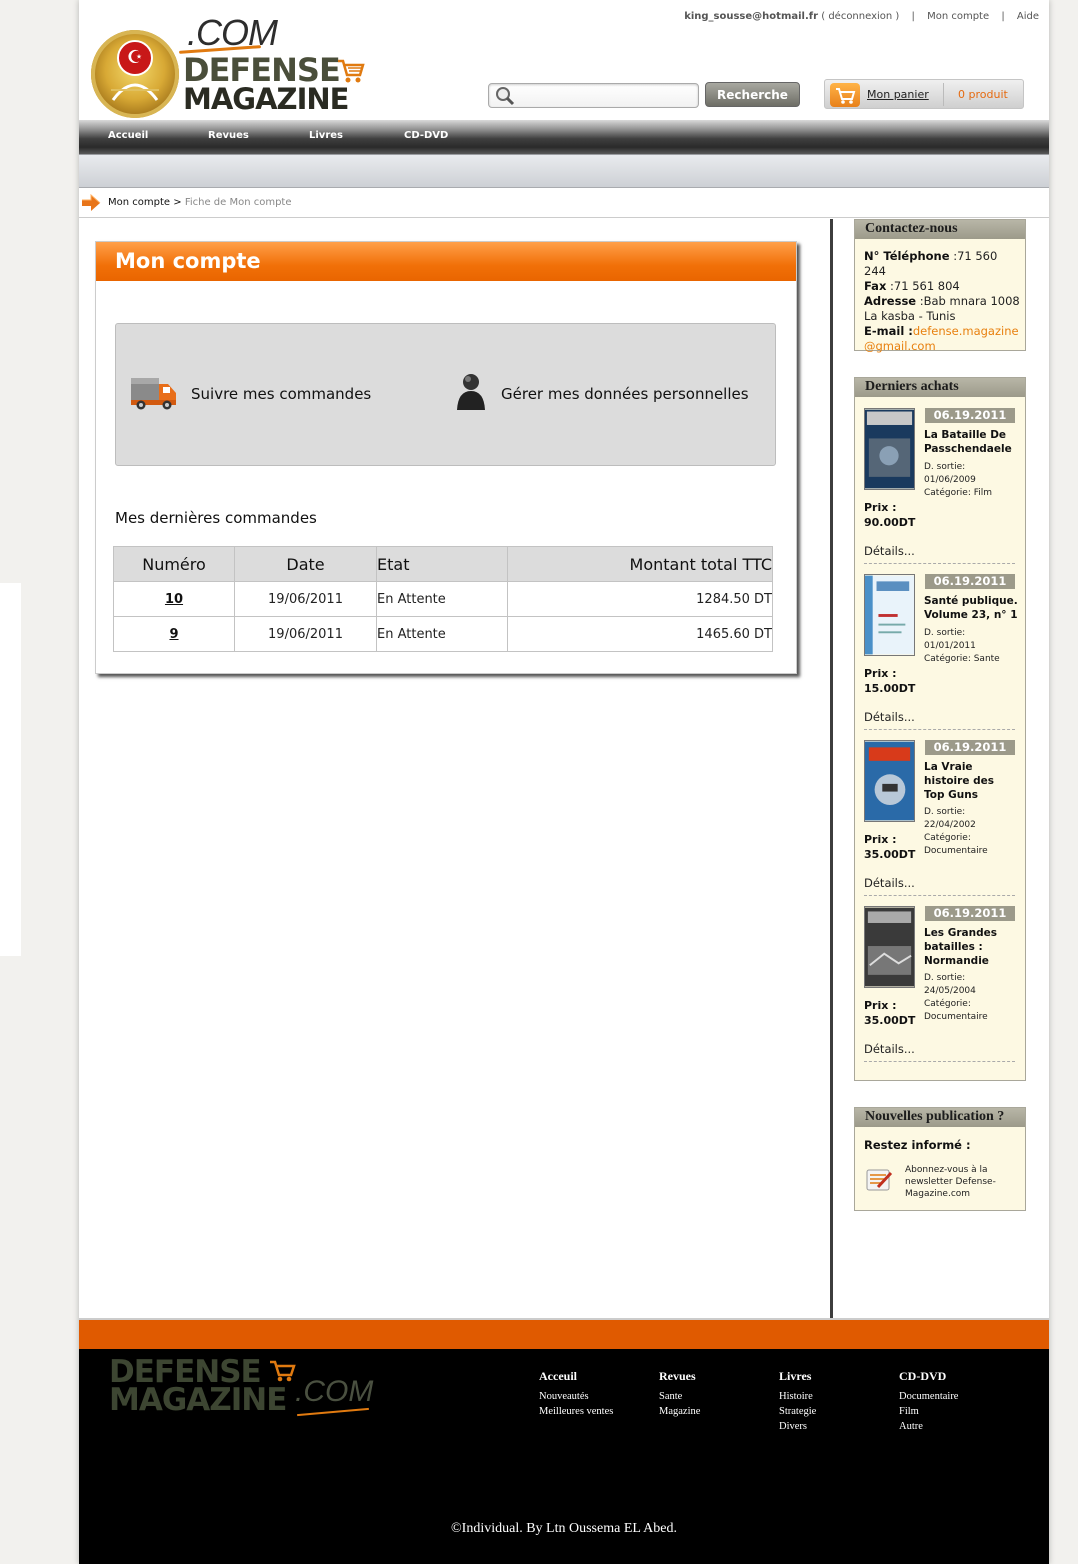 The image size is (1078, 1564). I want to click on logo-cart-icon, so click(351, 71).